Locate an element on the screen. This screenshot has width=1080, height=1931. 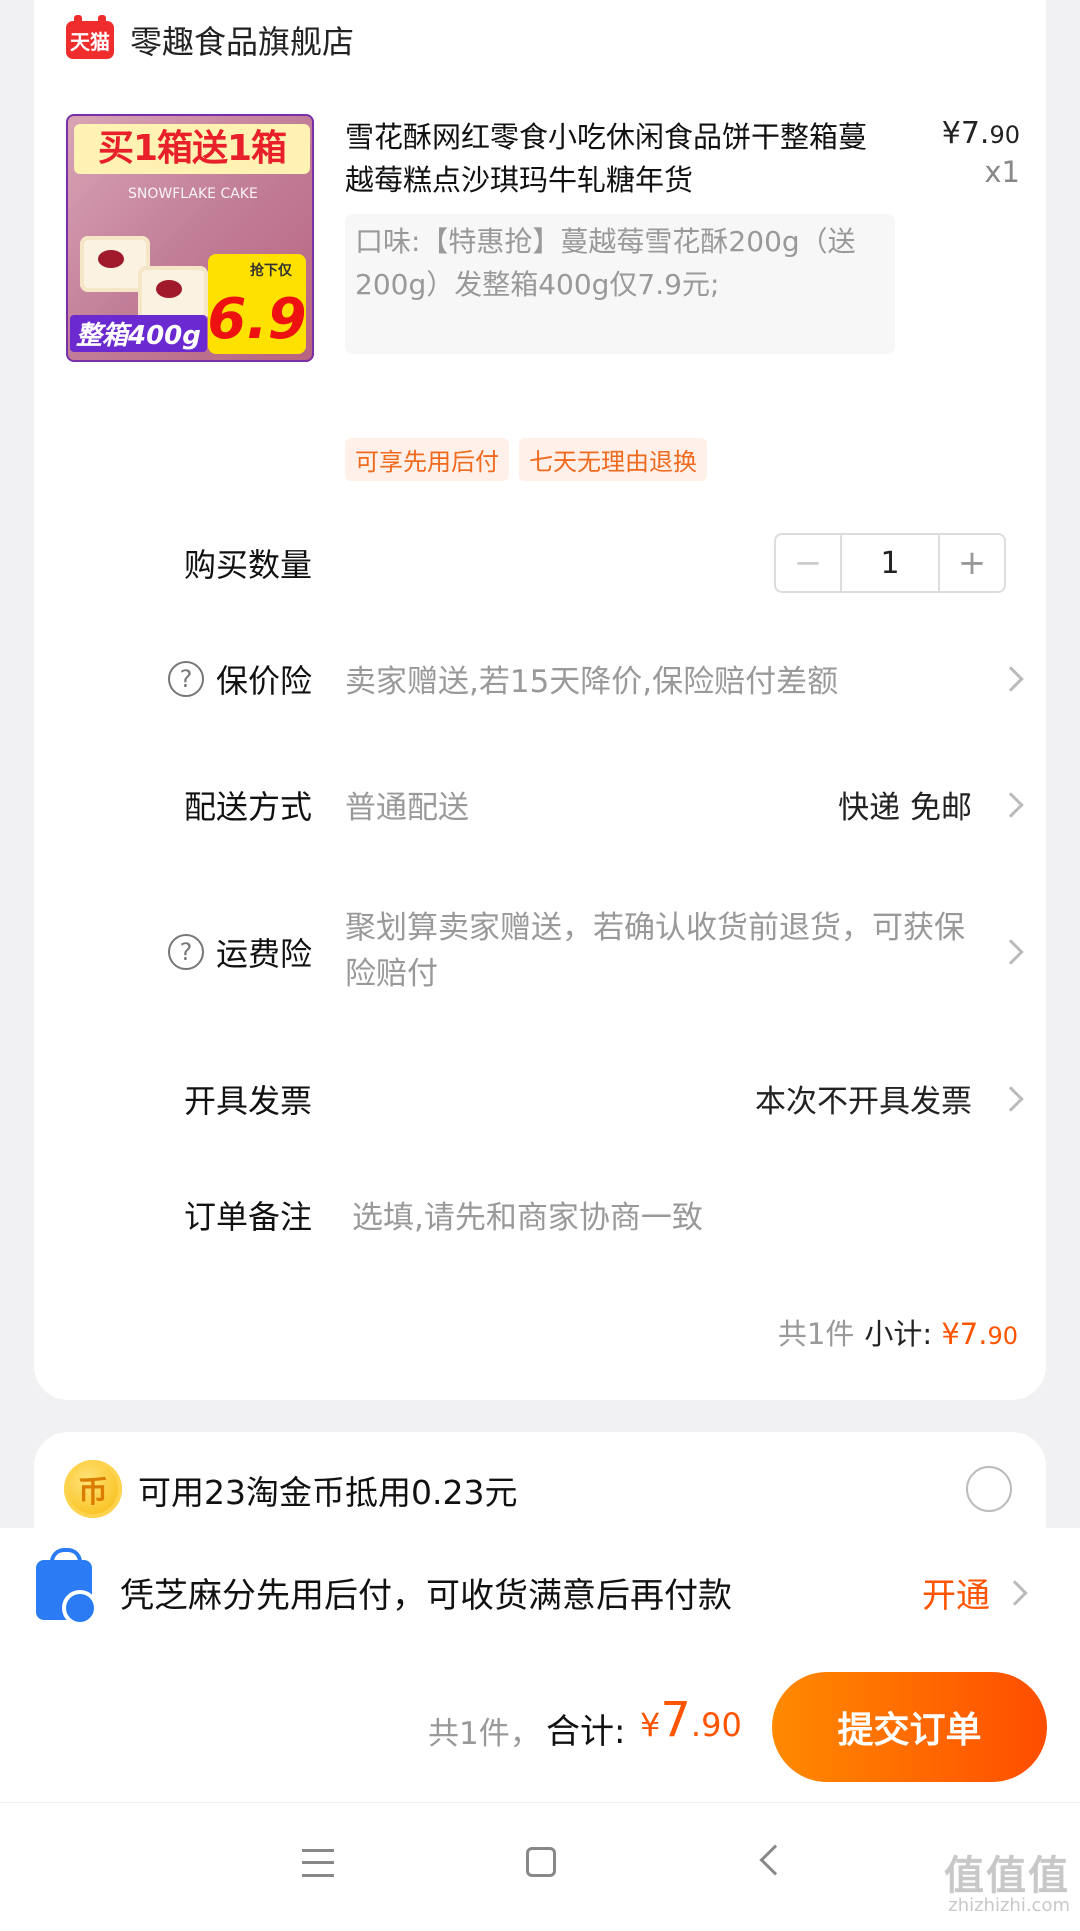
image-subtitle: SNOWFLAKE CAKE is located at coordinates (193, 194).